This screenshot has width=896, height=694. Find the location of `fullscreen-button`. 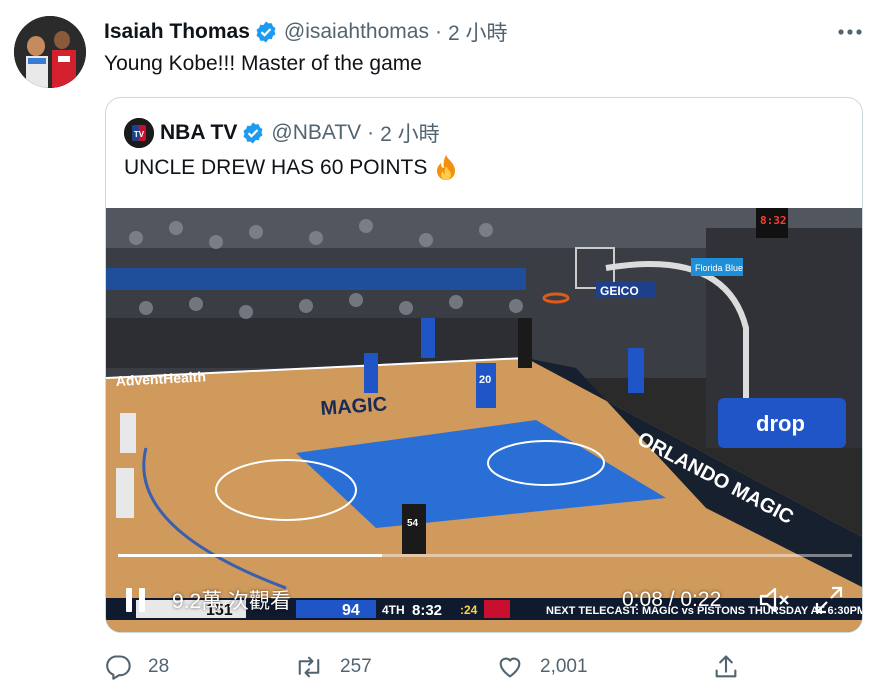

fullscreen-button is located at coordinates (829, 600).